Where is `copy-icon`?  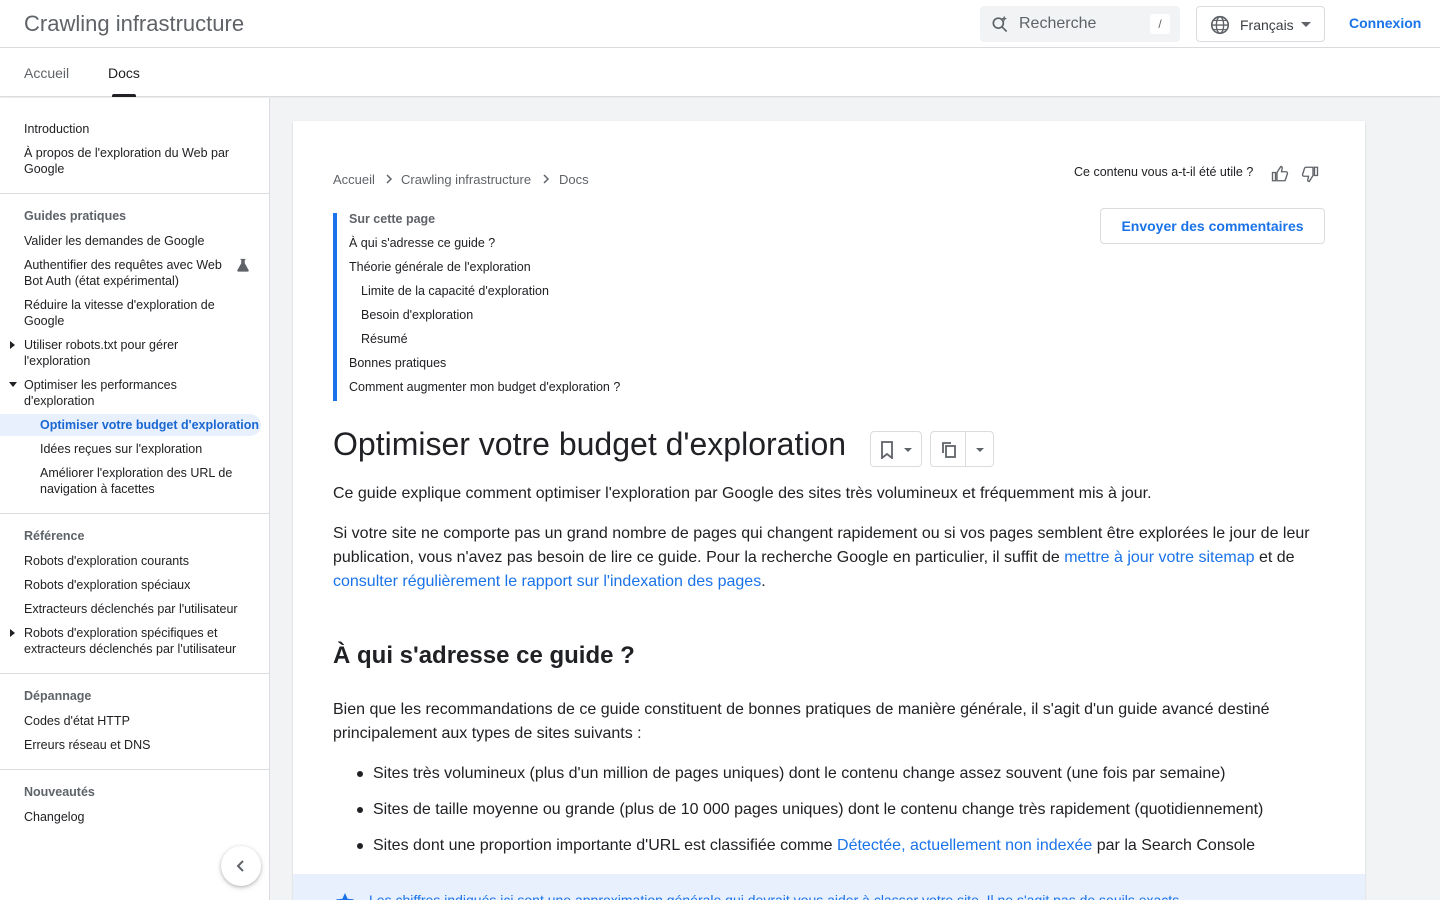
copy-icon is located at coordinates (949, 450).